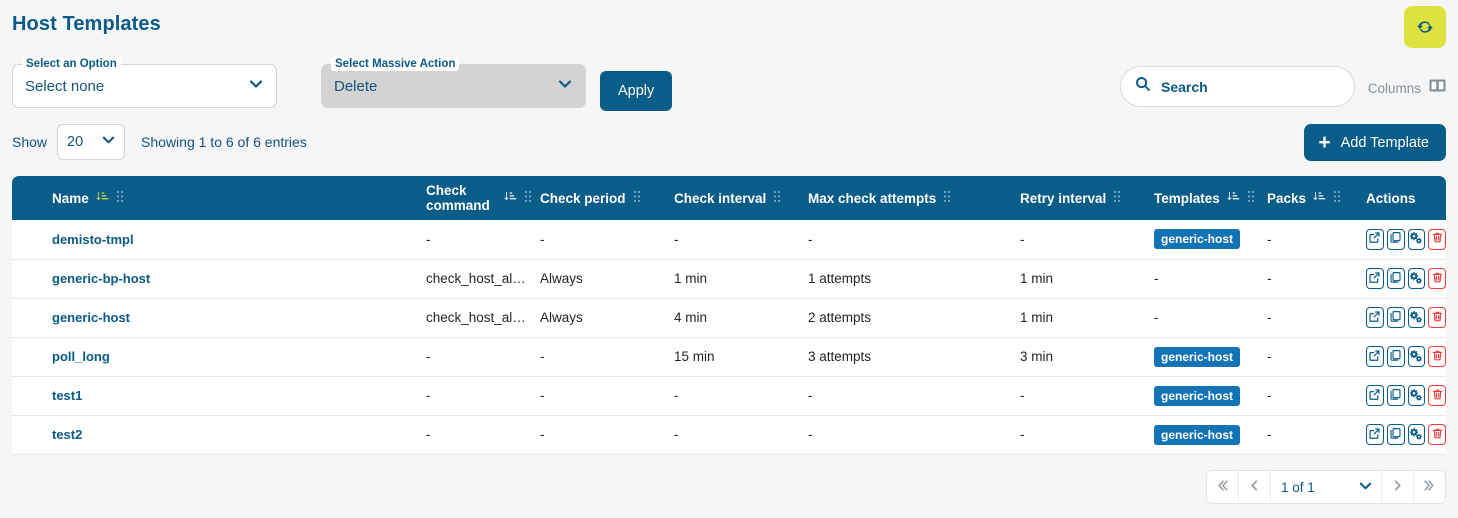  Describe the element at coordinates (1255, 487) in the screenshot. I see `prev-page-button` at that location.